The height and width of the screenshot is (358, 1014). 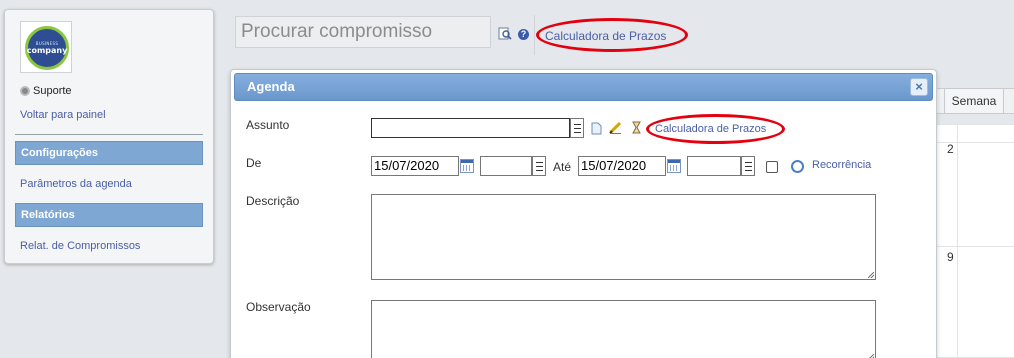 I want to click on calendar-grid: 2 9, so click(x=974, y=241).